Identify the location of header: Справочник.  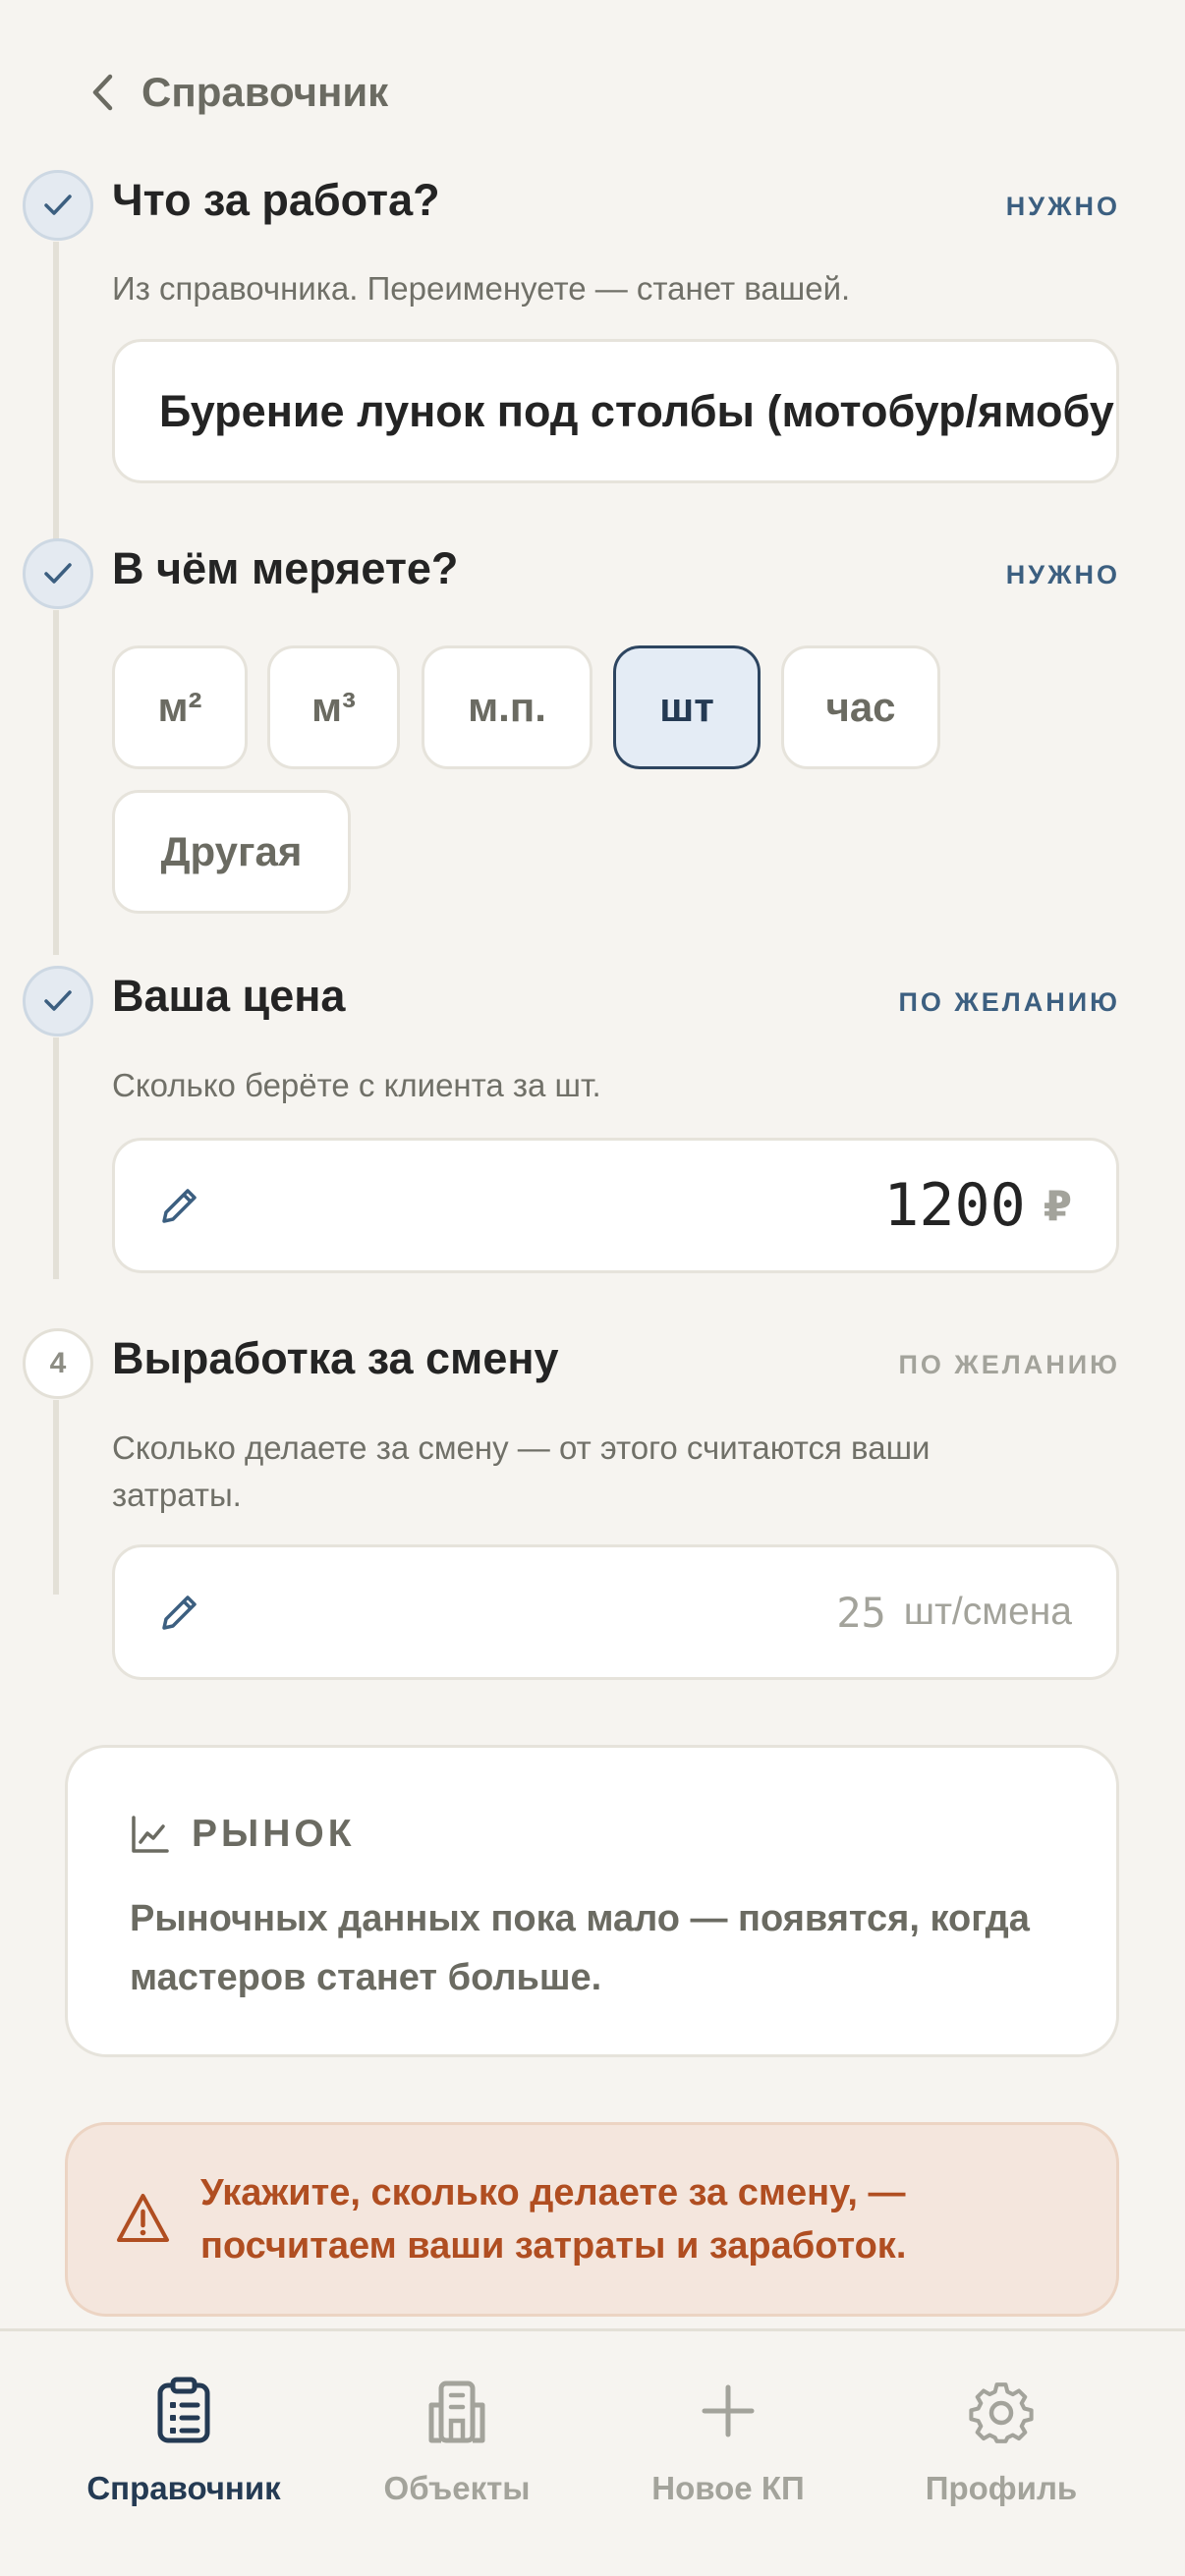
(237, 92).